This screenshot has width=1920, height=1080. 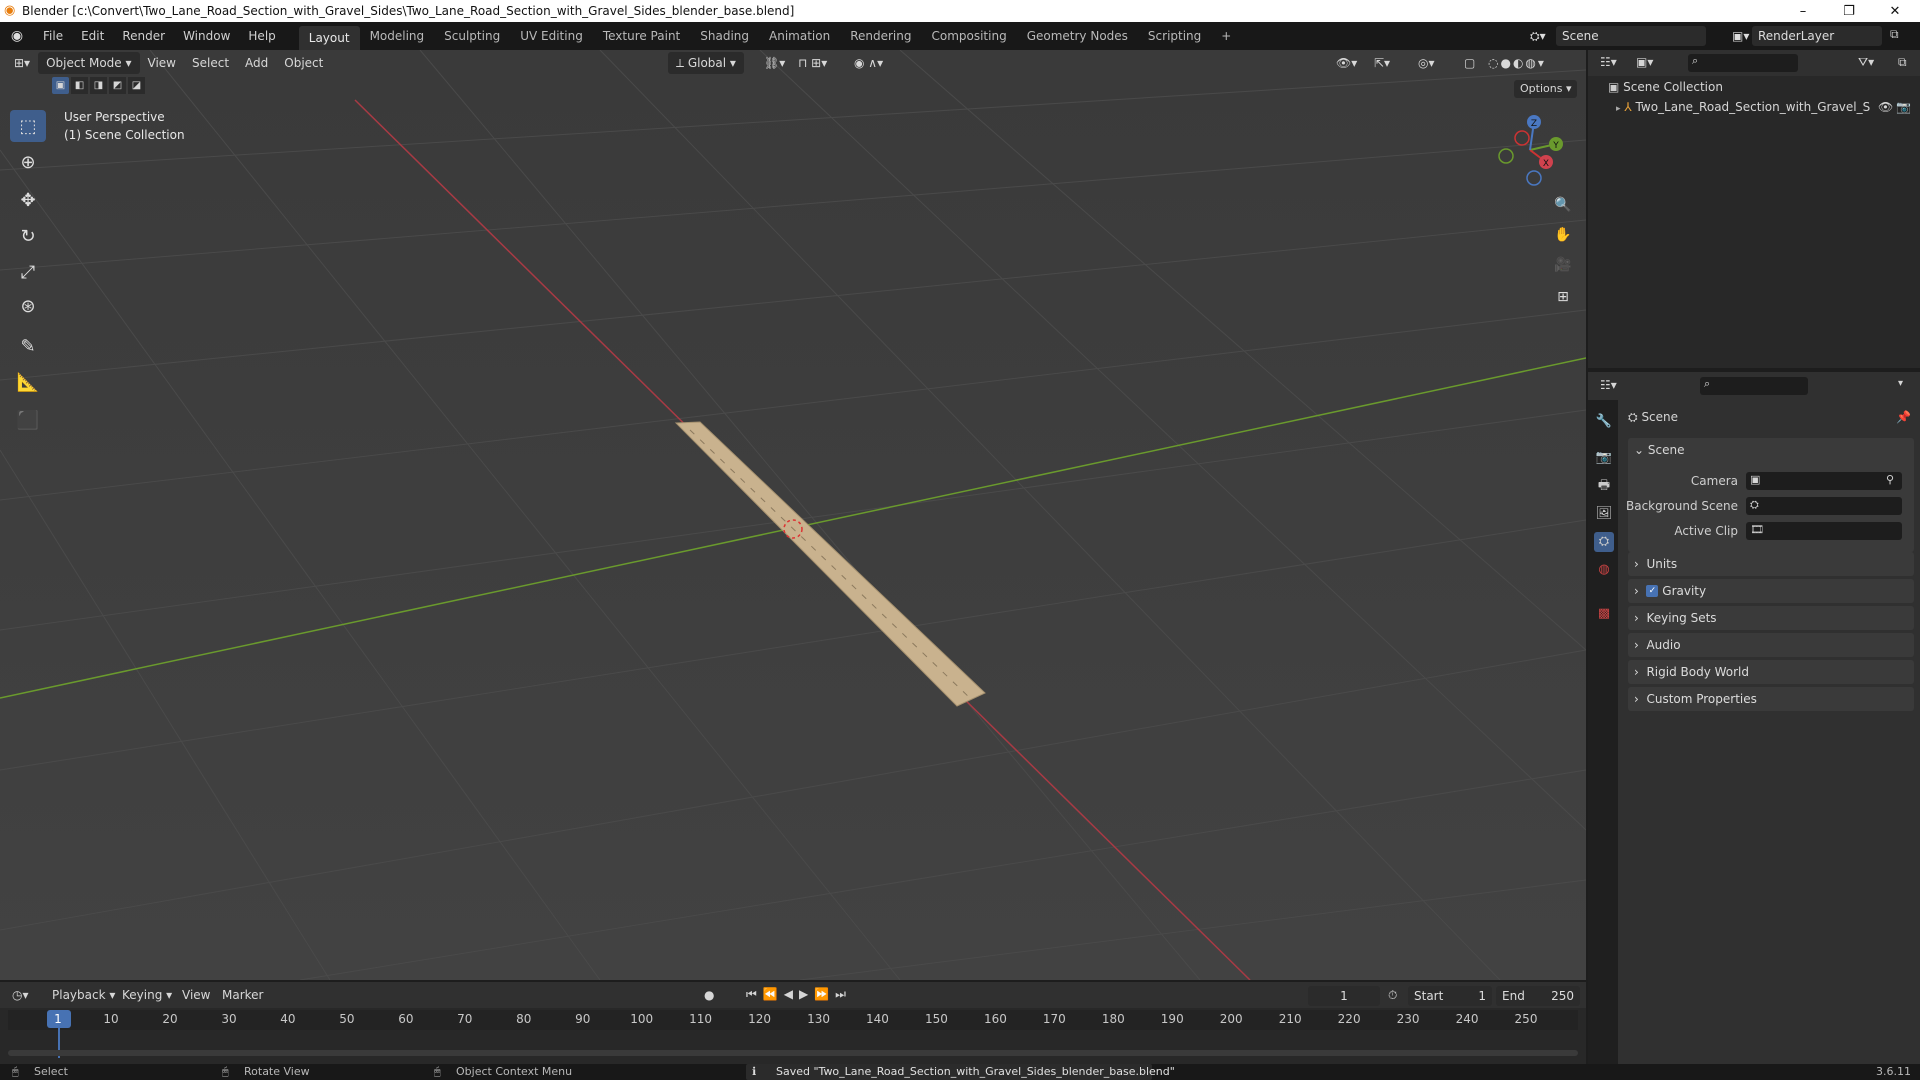 What do you see at coordinates (1174, 36) in the screenshot?
I see `tab-scripting: Scripting` at bounding box center [1174, 36].